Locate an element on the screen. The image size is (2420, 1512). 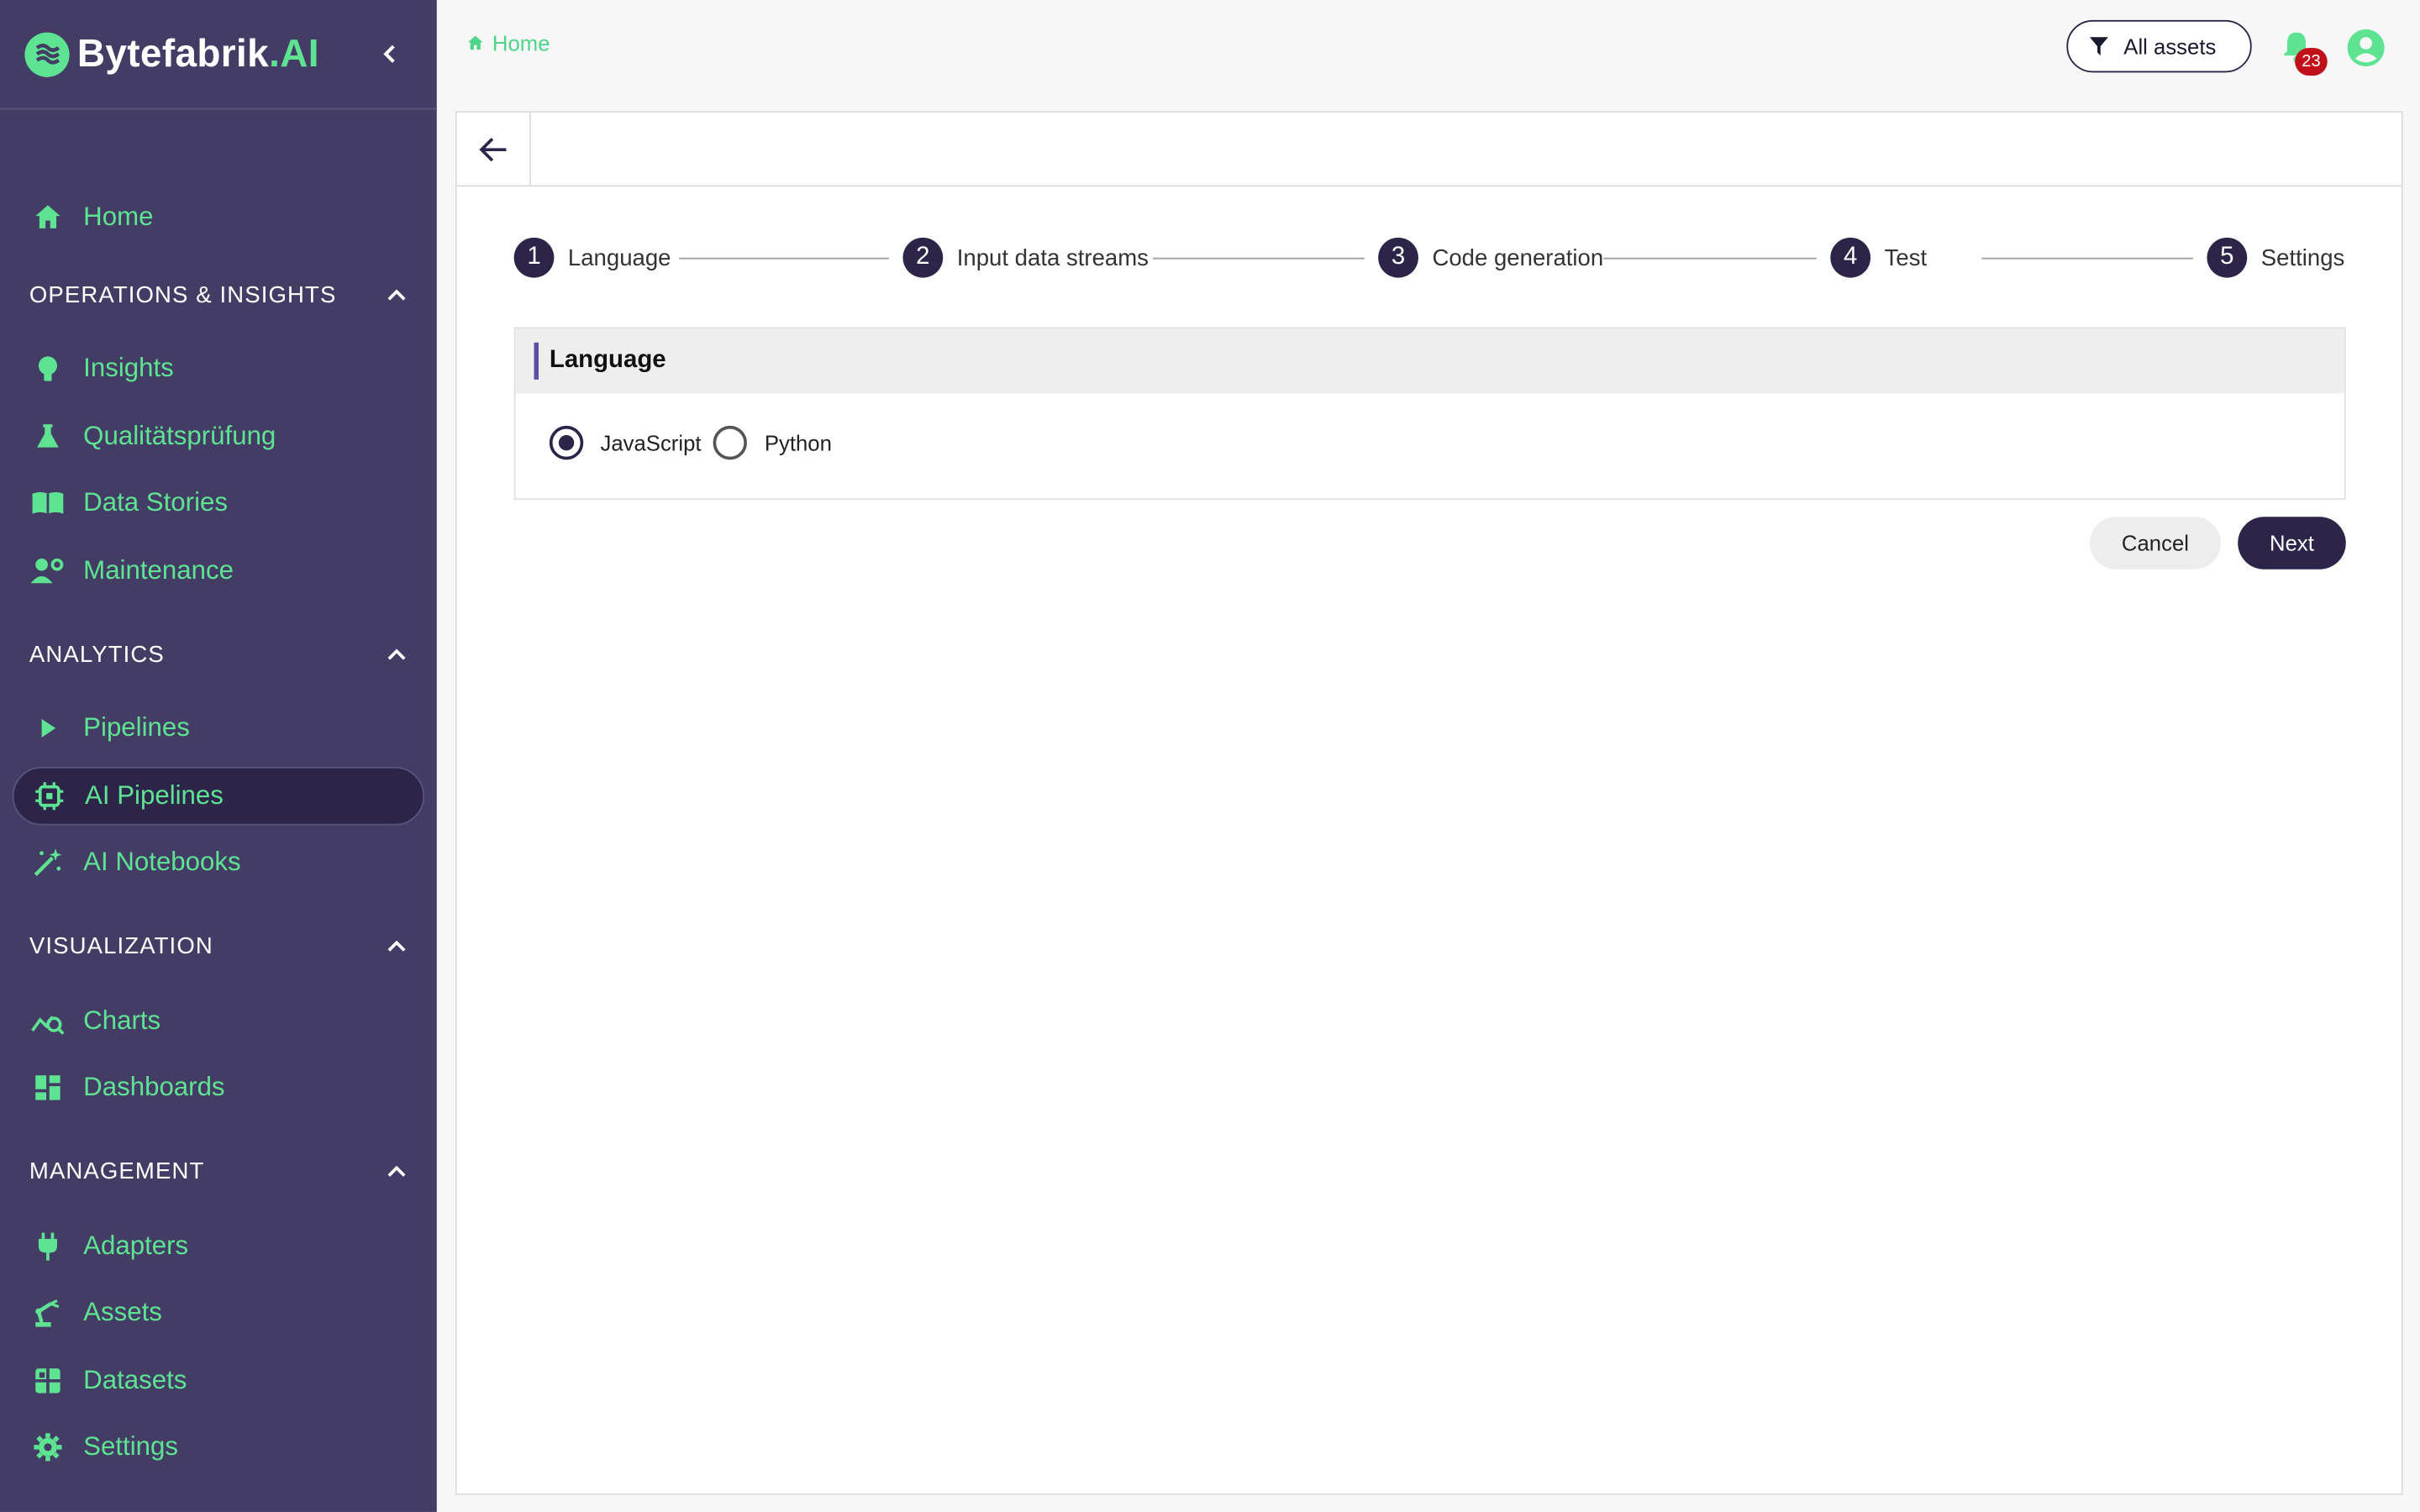
sidebar-item-insights: Insights is located at coordinates (218, 368).